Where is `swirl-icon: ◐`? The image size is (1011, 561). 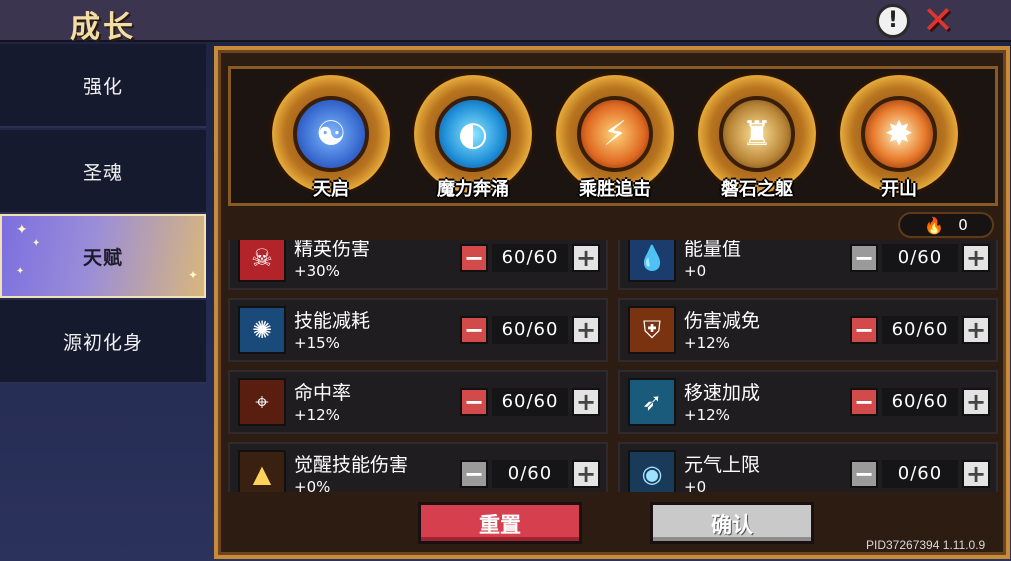 swirl-icon: ◐ is located at coordinates (473, 134).